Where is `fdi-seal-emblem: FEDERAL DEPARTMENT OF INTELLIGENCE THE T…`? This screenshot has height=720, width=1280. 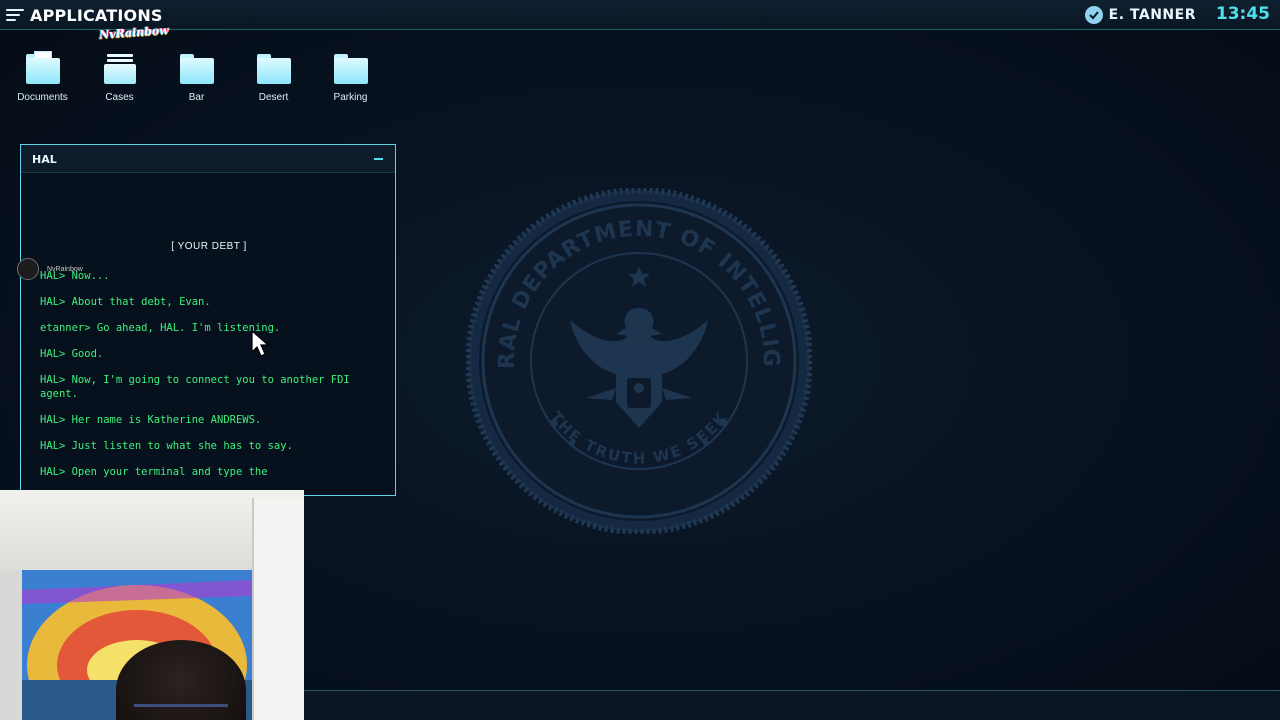
fdi-seal-emblem: FEDERAL DEPARTMENT OF INTELLIGENCE THE T… is located at coordinates (639, 361).